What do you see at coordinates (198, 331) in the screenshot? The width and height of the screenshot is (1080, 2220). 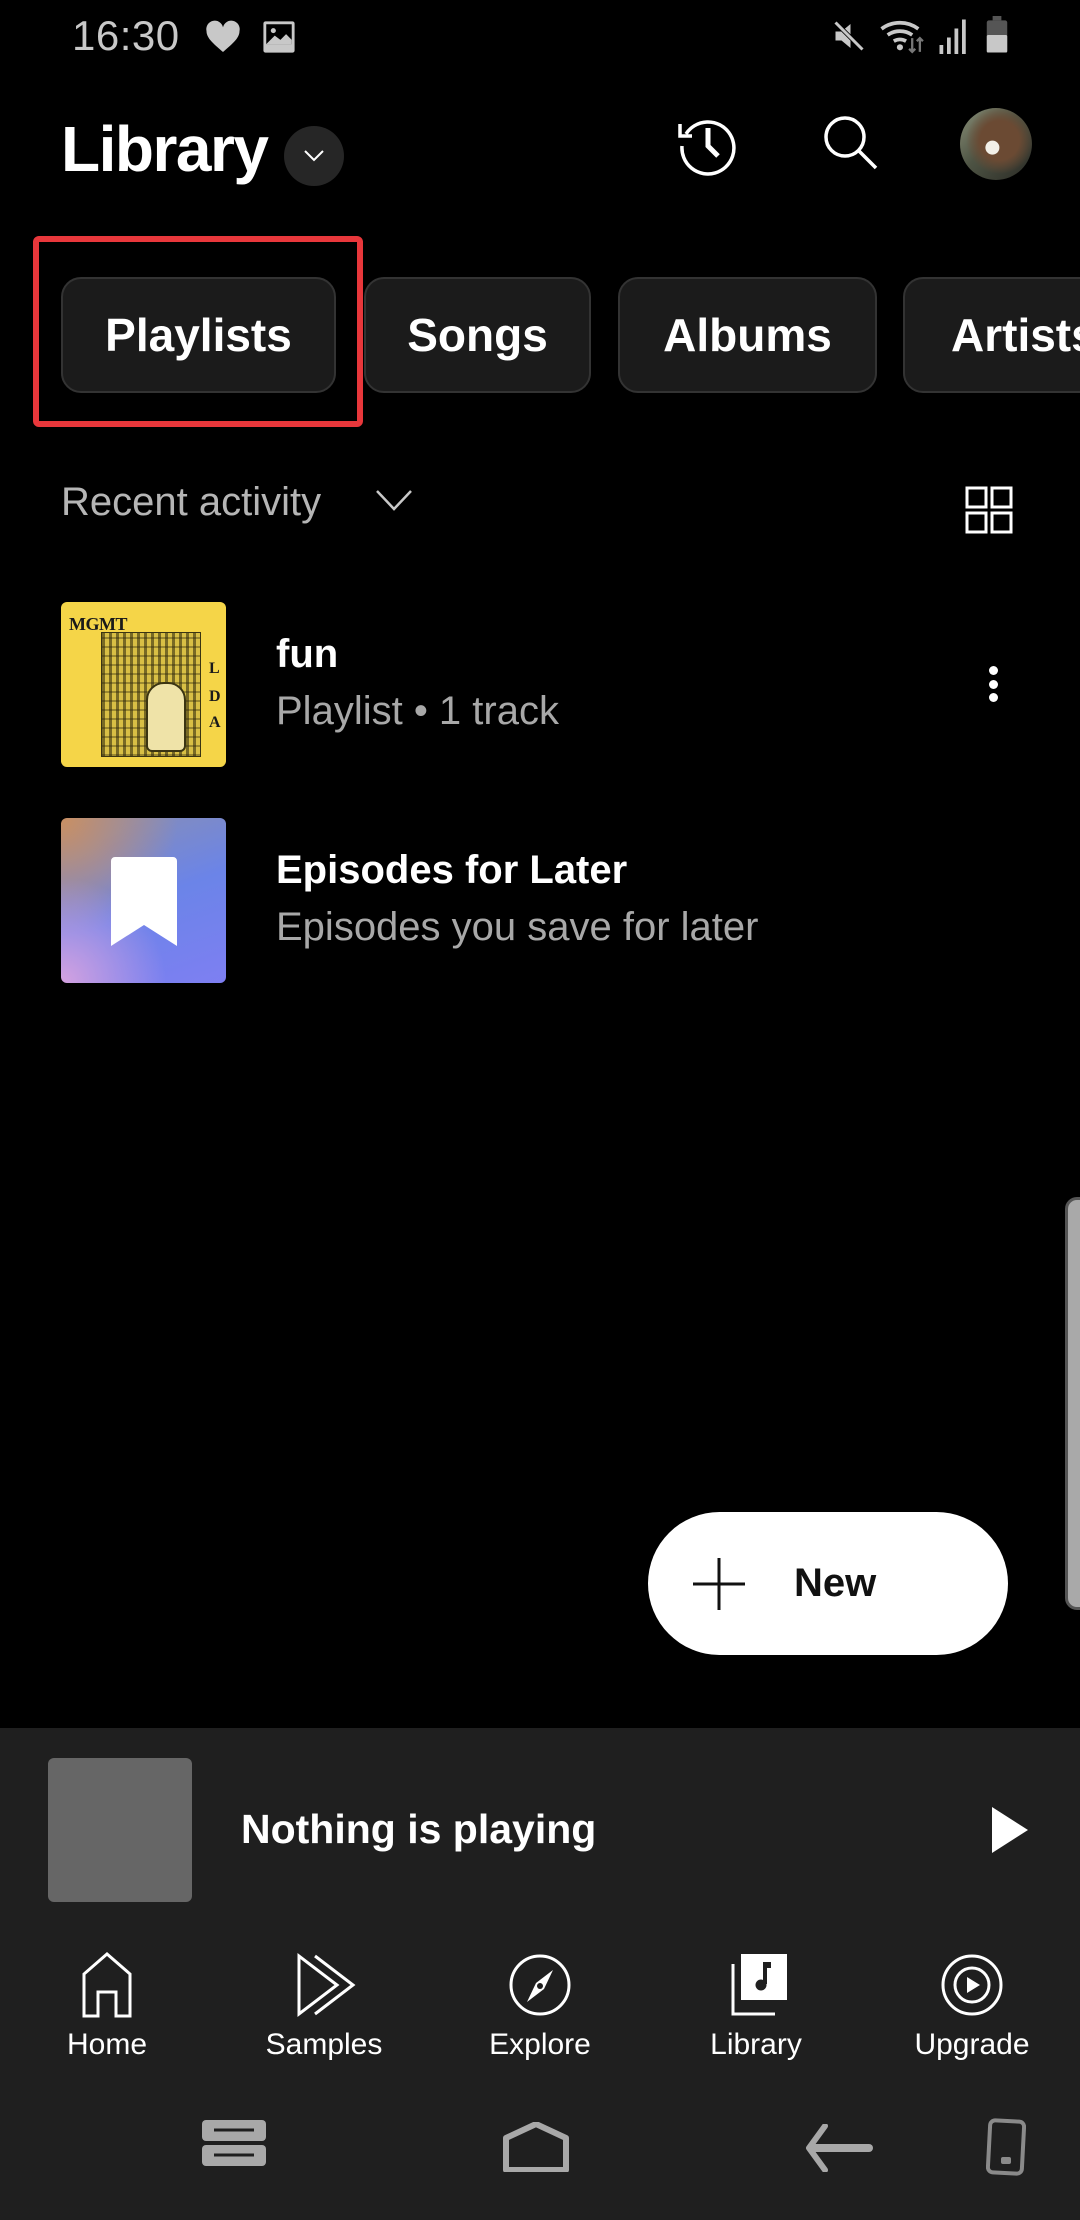 I see `highlight-annotation` at bounding box center [198, 331].